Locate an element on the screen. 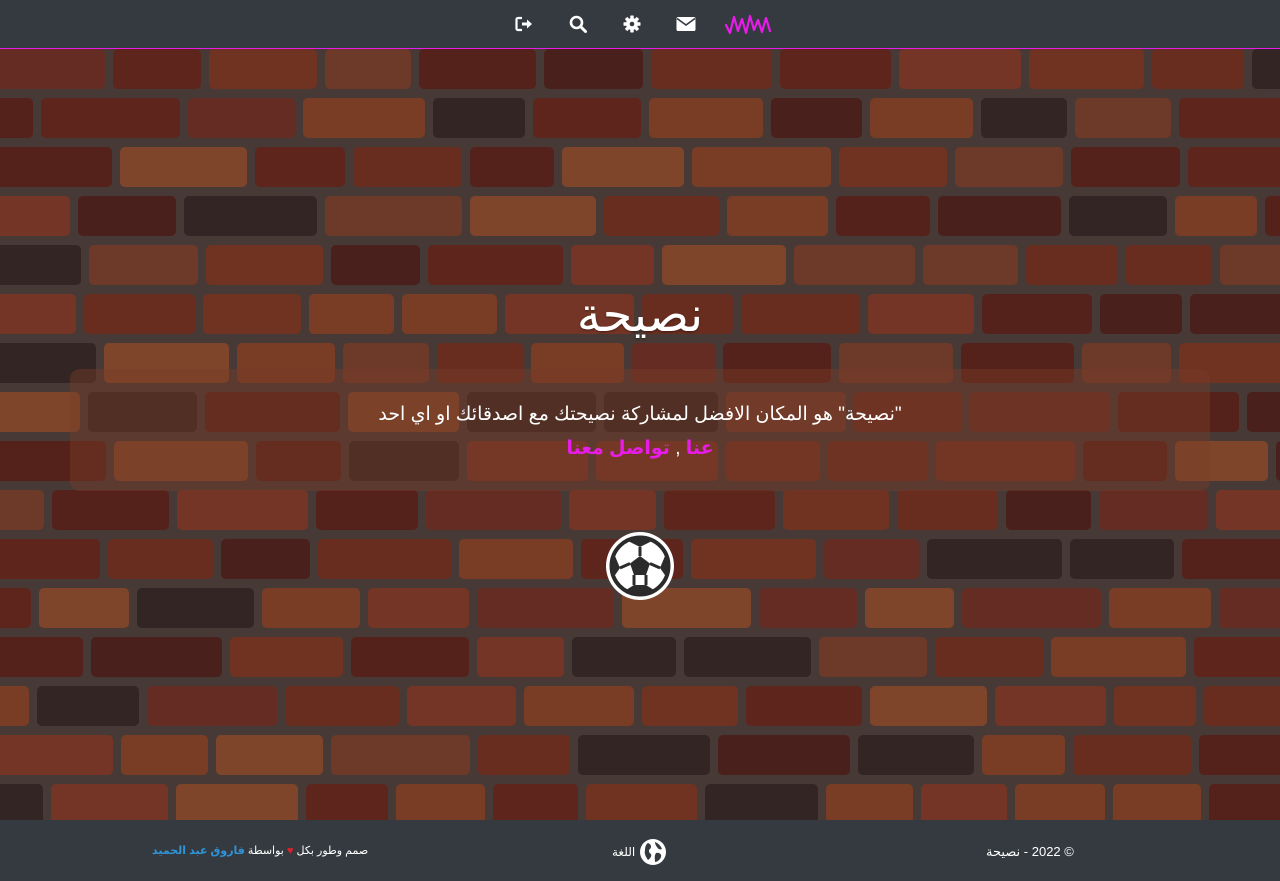 Image resolution: width=1280 pixels, height=881 pixels. envelope-icon is located at coordinates (686, 24).